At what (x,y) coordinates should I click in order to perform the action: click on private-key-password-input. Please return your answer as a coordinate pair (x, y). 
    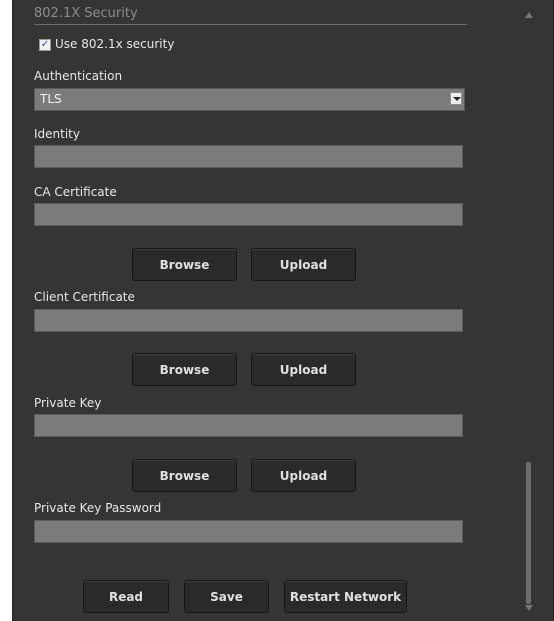
    Looking at the image, I should click on (248, 531).